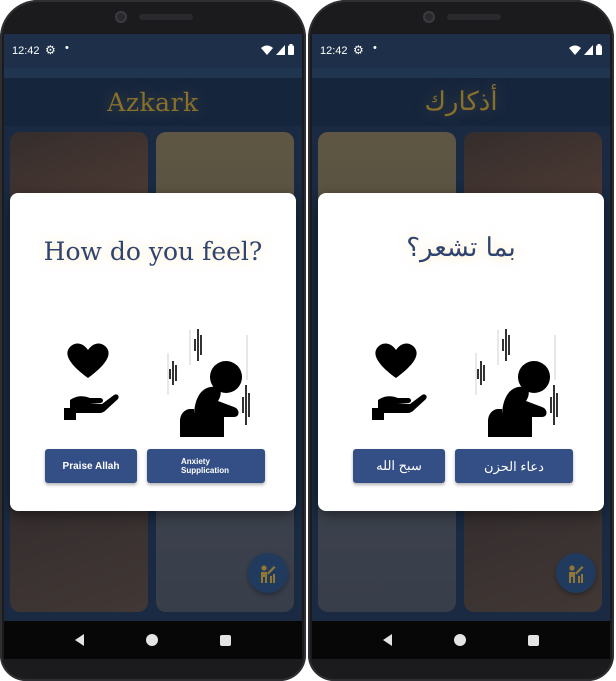 The width and height of the screenshot is (616, 681). Describe the element at coordinates (514, 466) in the screenshot. I see `anxiety-supplication-button: دعاء الحزن` at that location.